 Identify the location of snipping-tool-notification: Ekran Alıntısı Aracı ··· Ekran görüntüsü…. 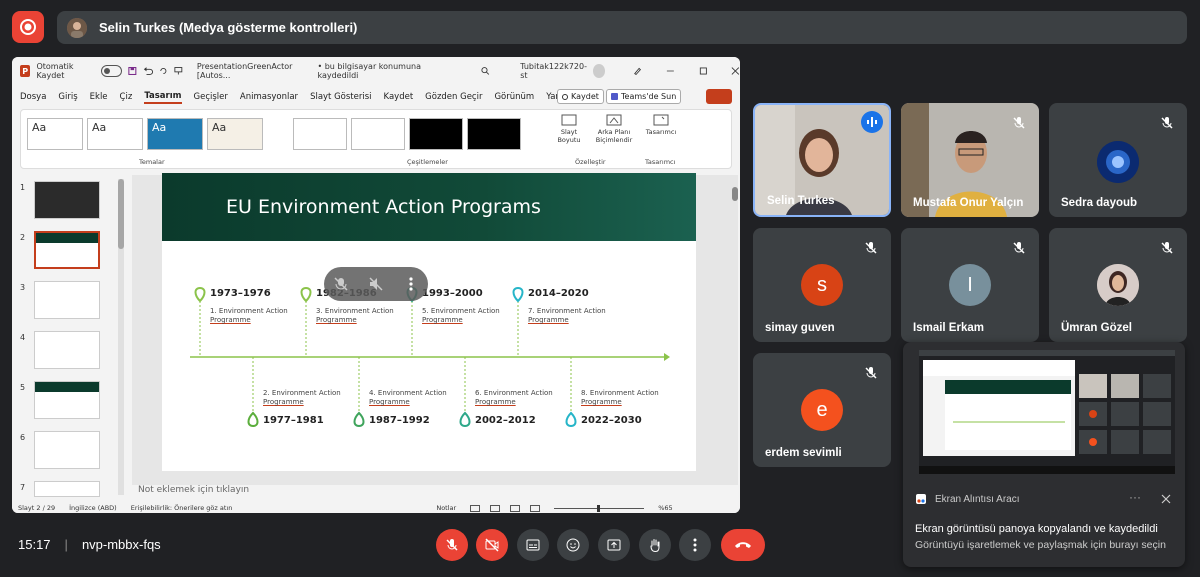
(1044, 454).